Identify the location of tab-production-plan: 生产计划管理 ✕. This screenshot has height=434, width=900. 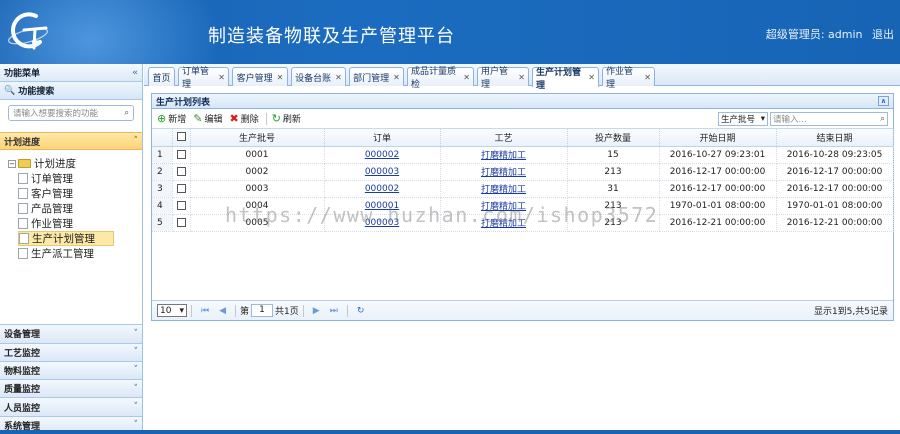
(565, 79).